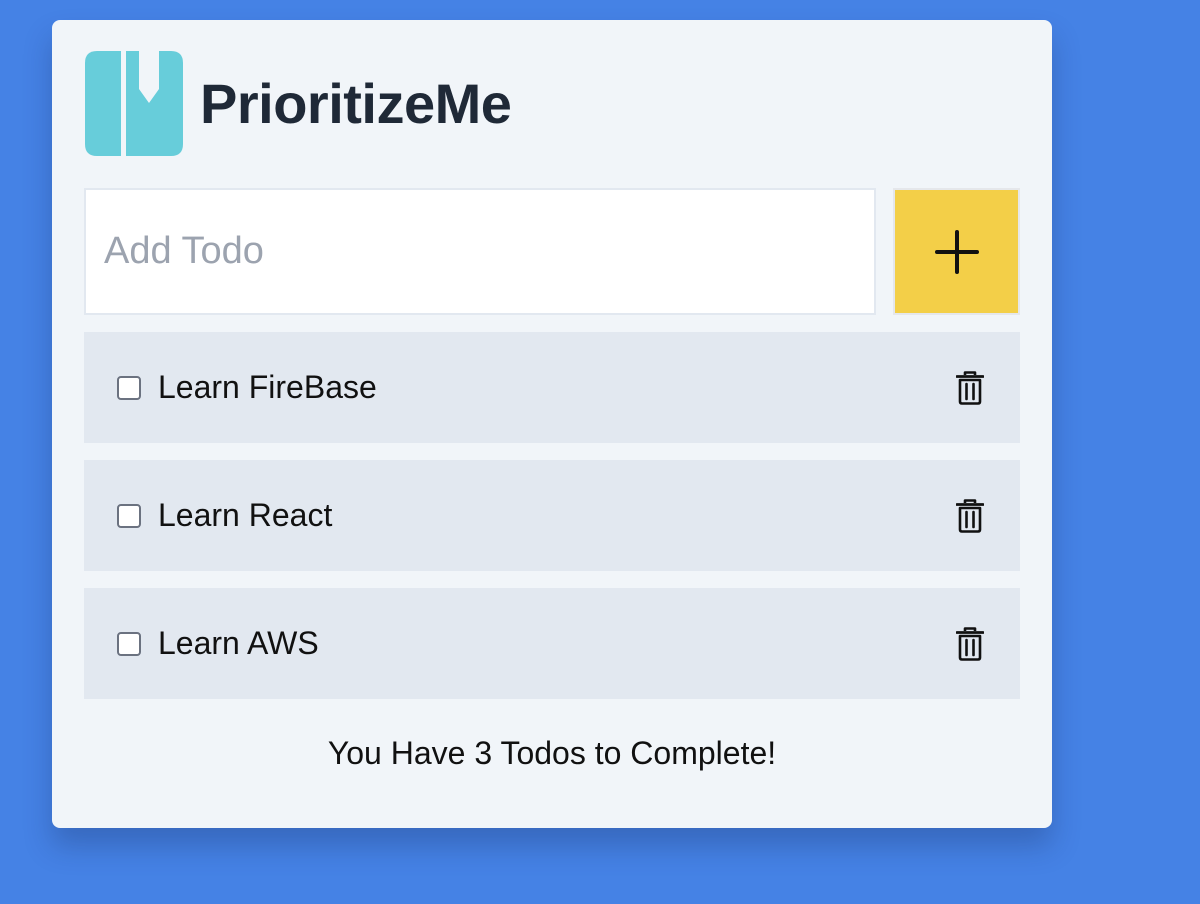 The height and width of the screenshot is (904, 1200). Describe the element at coordinates (552, 753) in the screenshot. I see `todo-count-message: You Have 3 Todos to Complete!` at that location.